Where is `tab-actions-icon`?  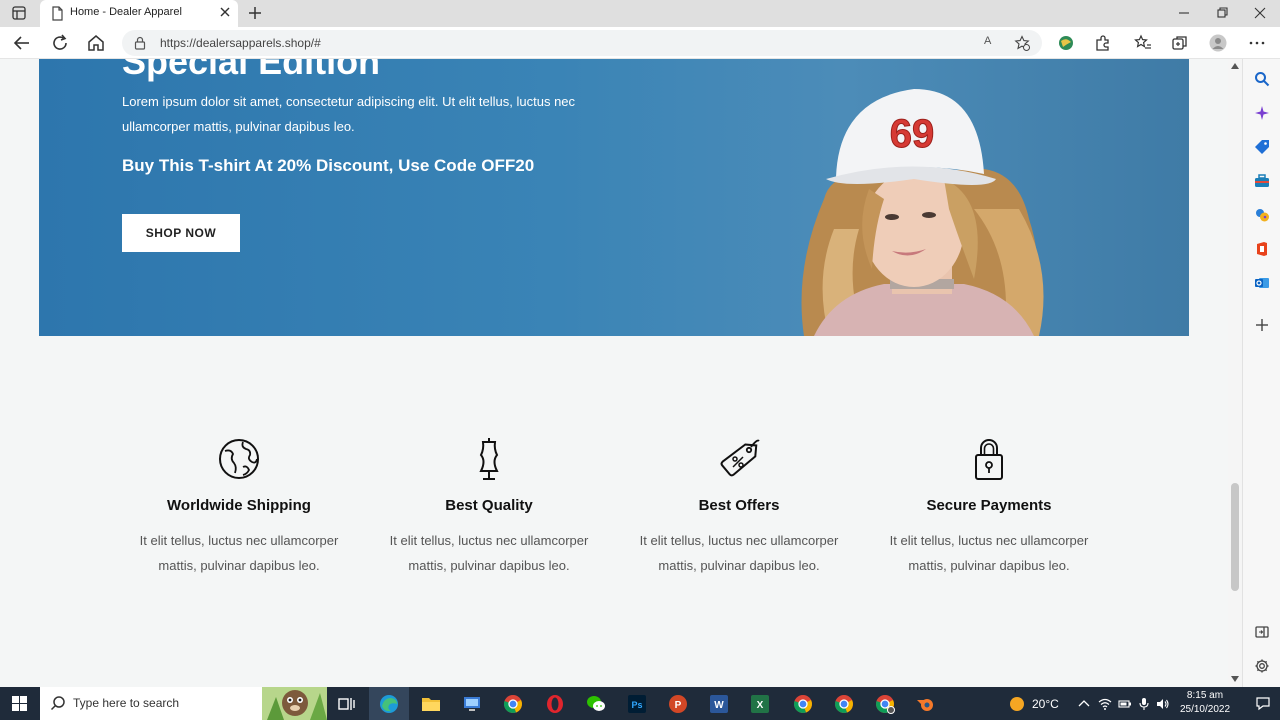 tab-actions-icon is located at coordinates (19, 13).